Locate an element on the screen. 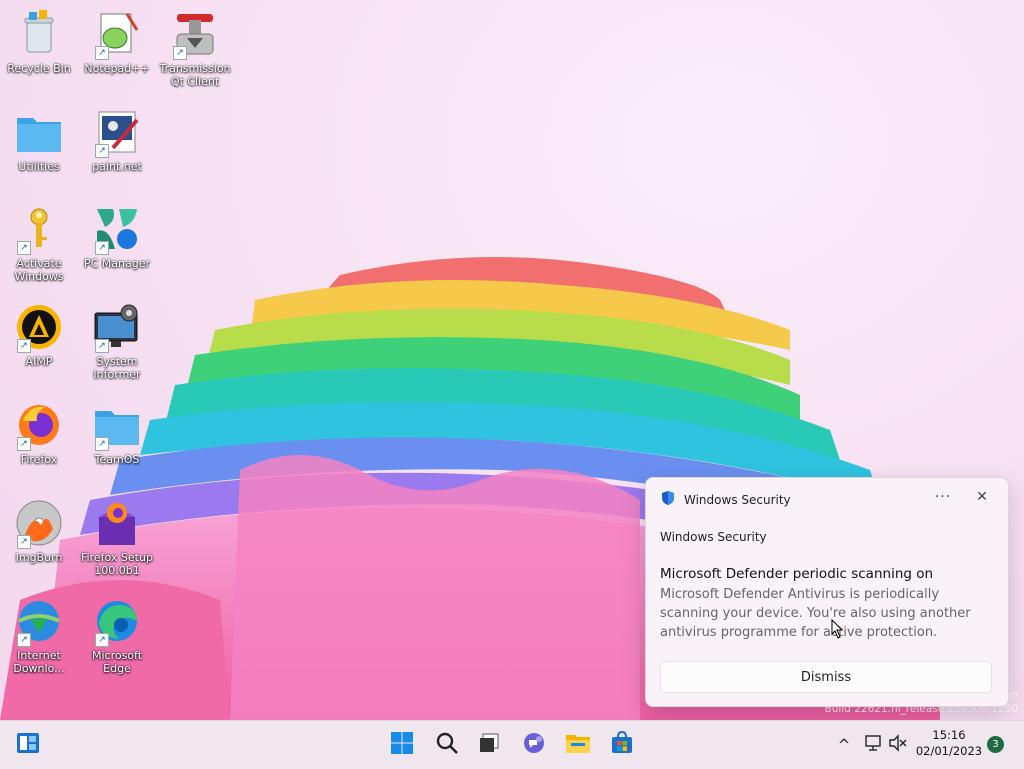 The width and height of the screenshot is (1024, 769). desktop-icon-system-informer: ↗ System Informer is located at coordinates (117, 344).